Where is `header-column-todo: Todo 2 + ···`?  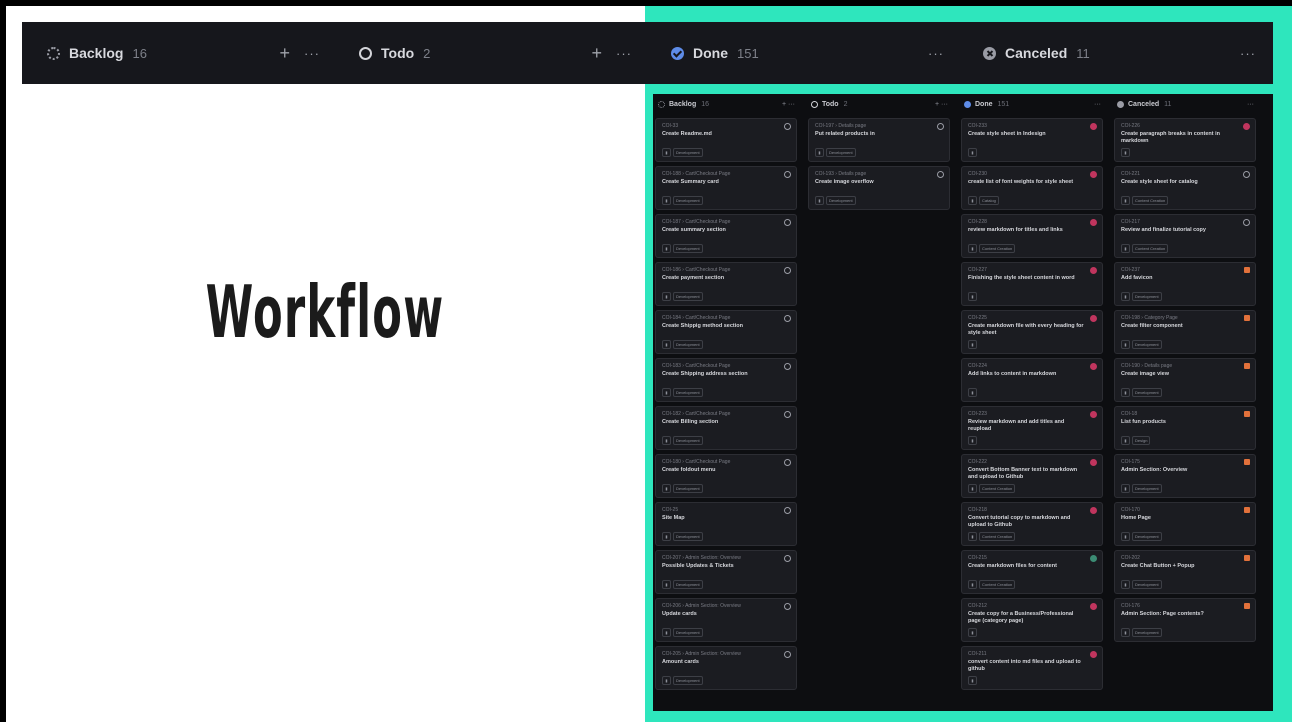 header-column-todo: Todo 2 + ··· is located at coordinates (490, 53).